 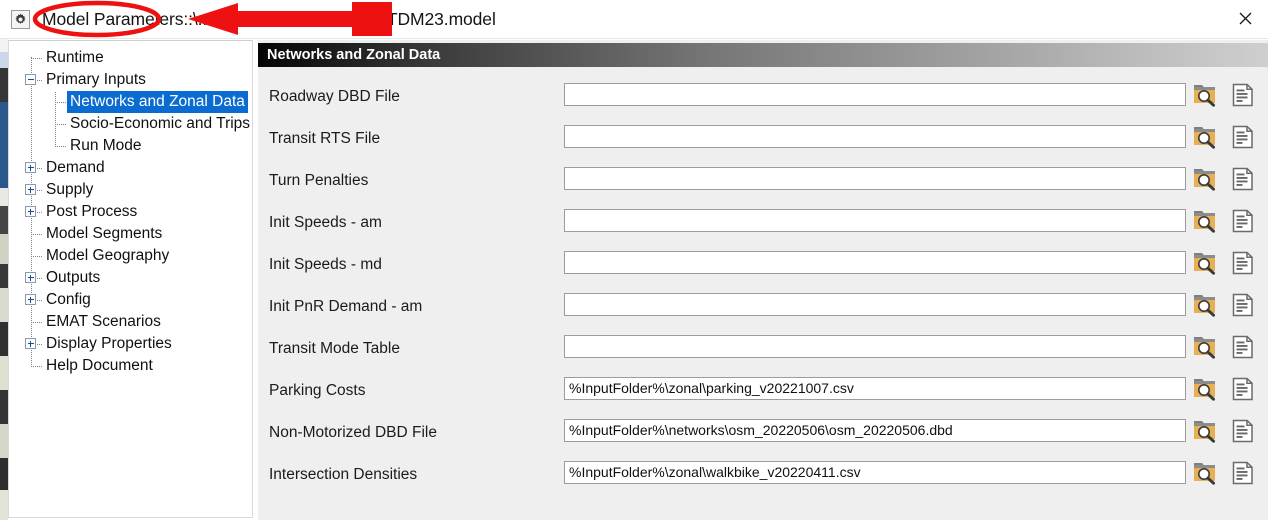 I want to click on field-label: Roadway DBD File, so click(x=334, y=96).